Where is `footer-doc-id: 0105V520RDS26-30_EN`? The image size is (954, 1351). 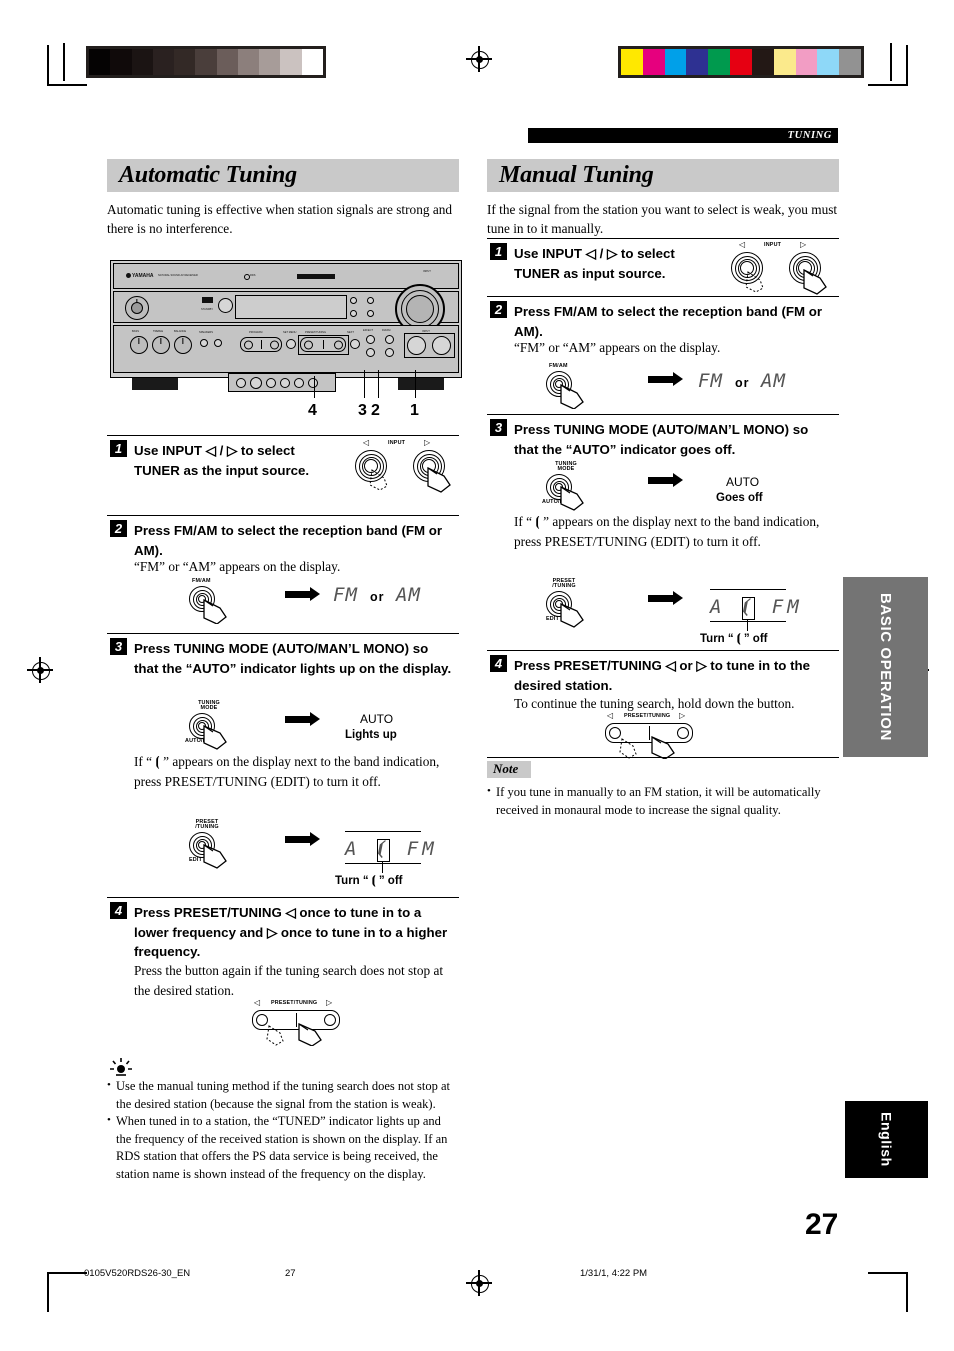
footer-doc-id: 0105V520RDS26-30_EN is located at coordinates (137, 1273).